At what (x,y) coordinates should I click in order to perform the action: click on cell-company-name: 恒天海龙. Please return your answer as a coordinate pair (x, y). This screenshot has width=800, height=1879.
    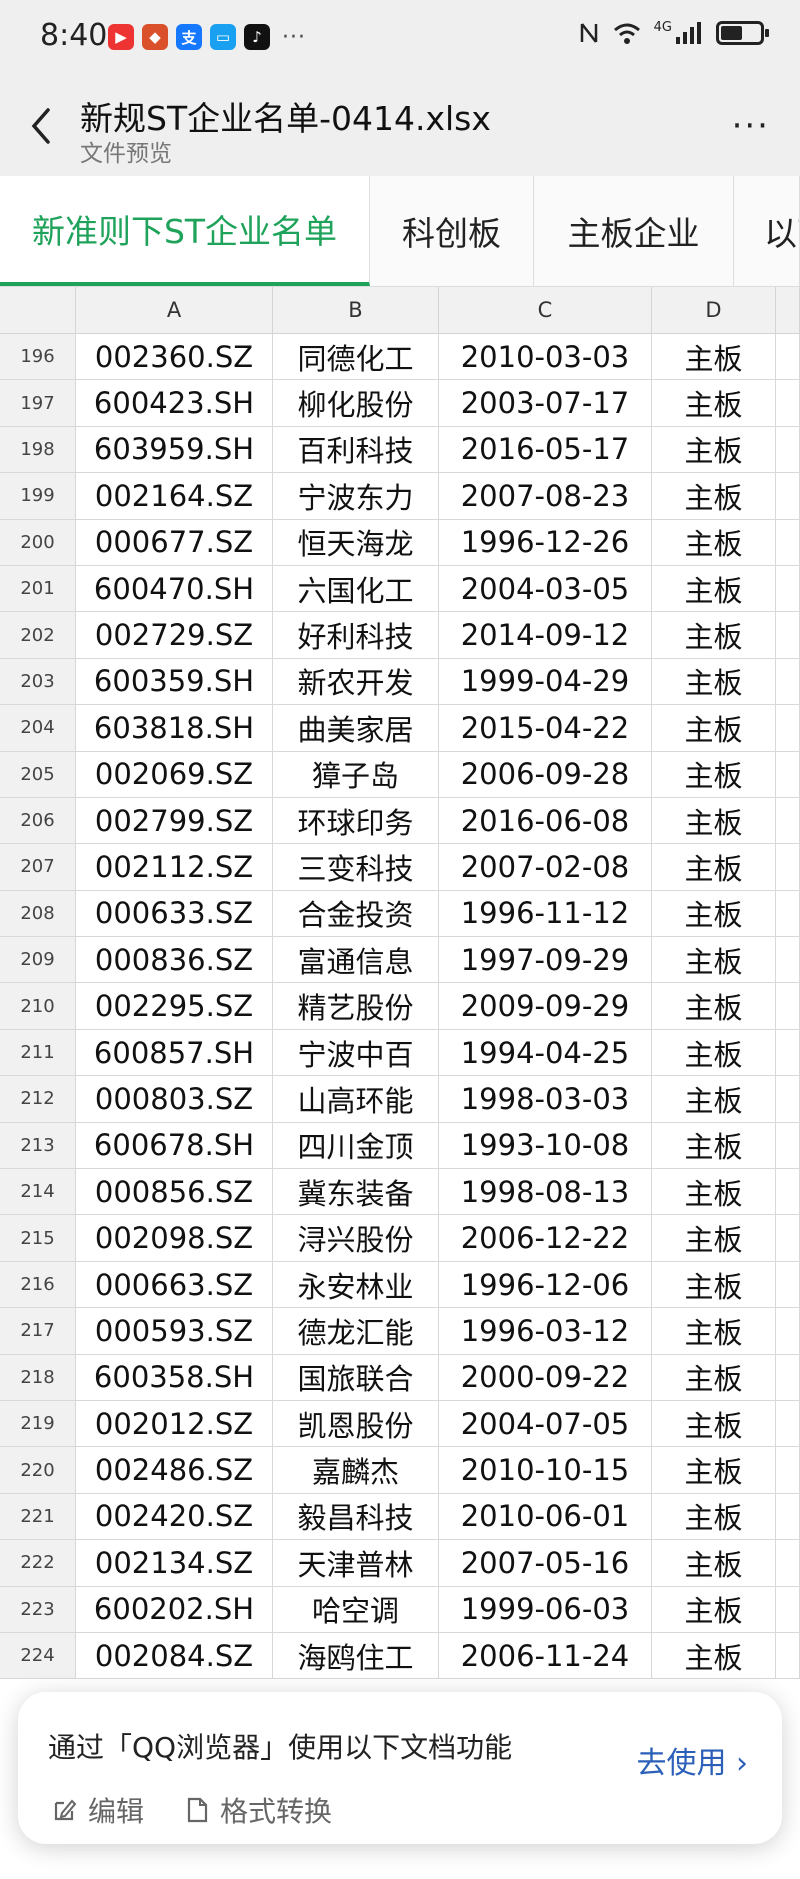
    Looking at the image, I should click on (356, 542).